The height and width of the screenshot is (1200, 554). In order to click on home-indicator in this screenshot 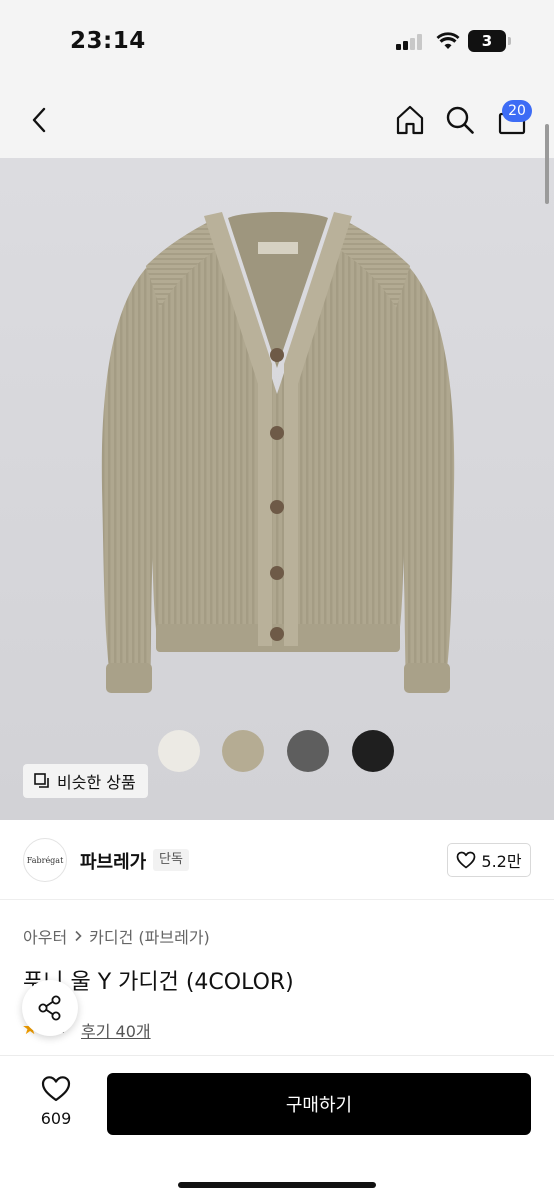, I will do `click(277, 1185)`.